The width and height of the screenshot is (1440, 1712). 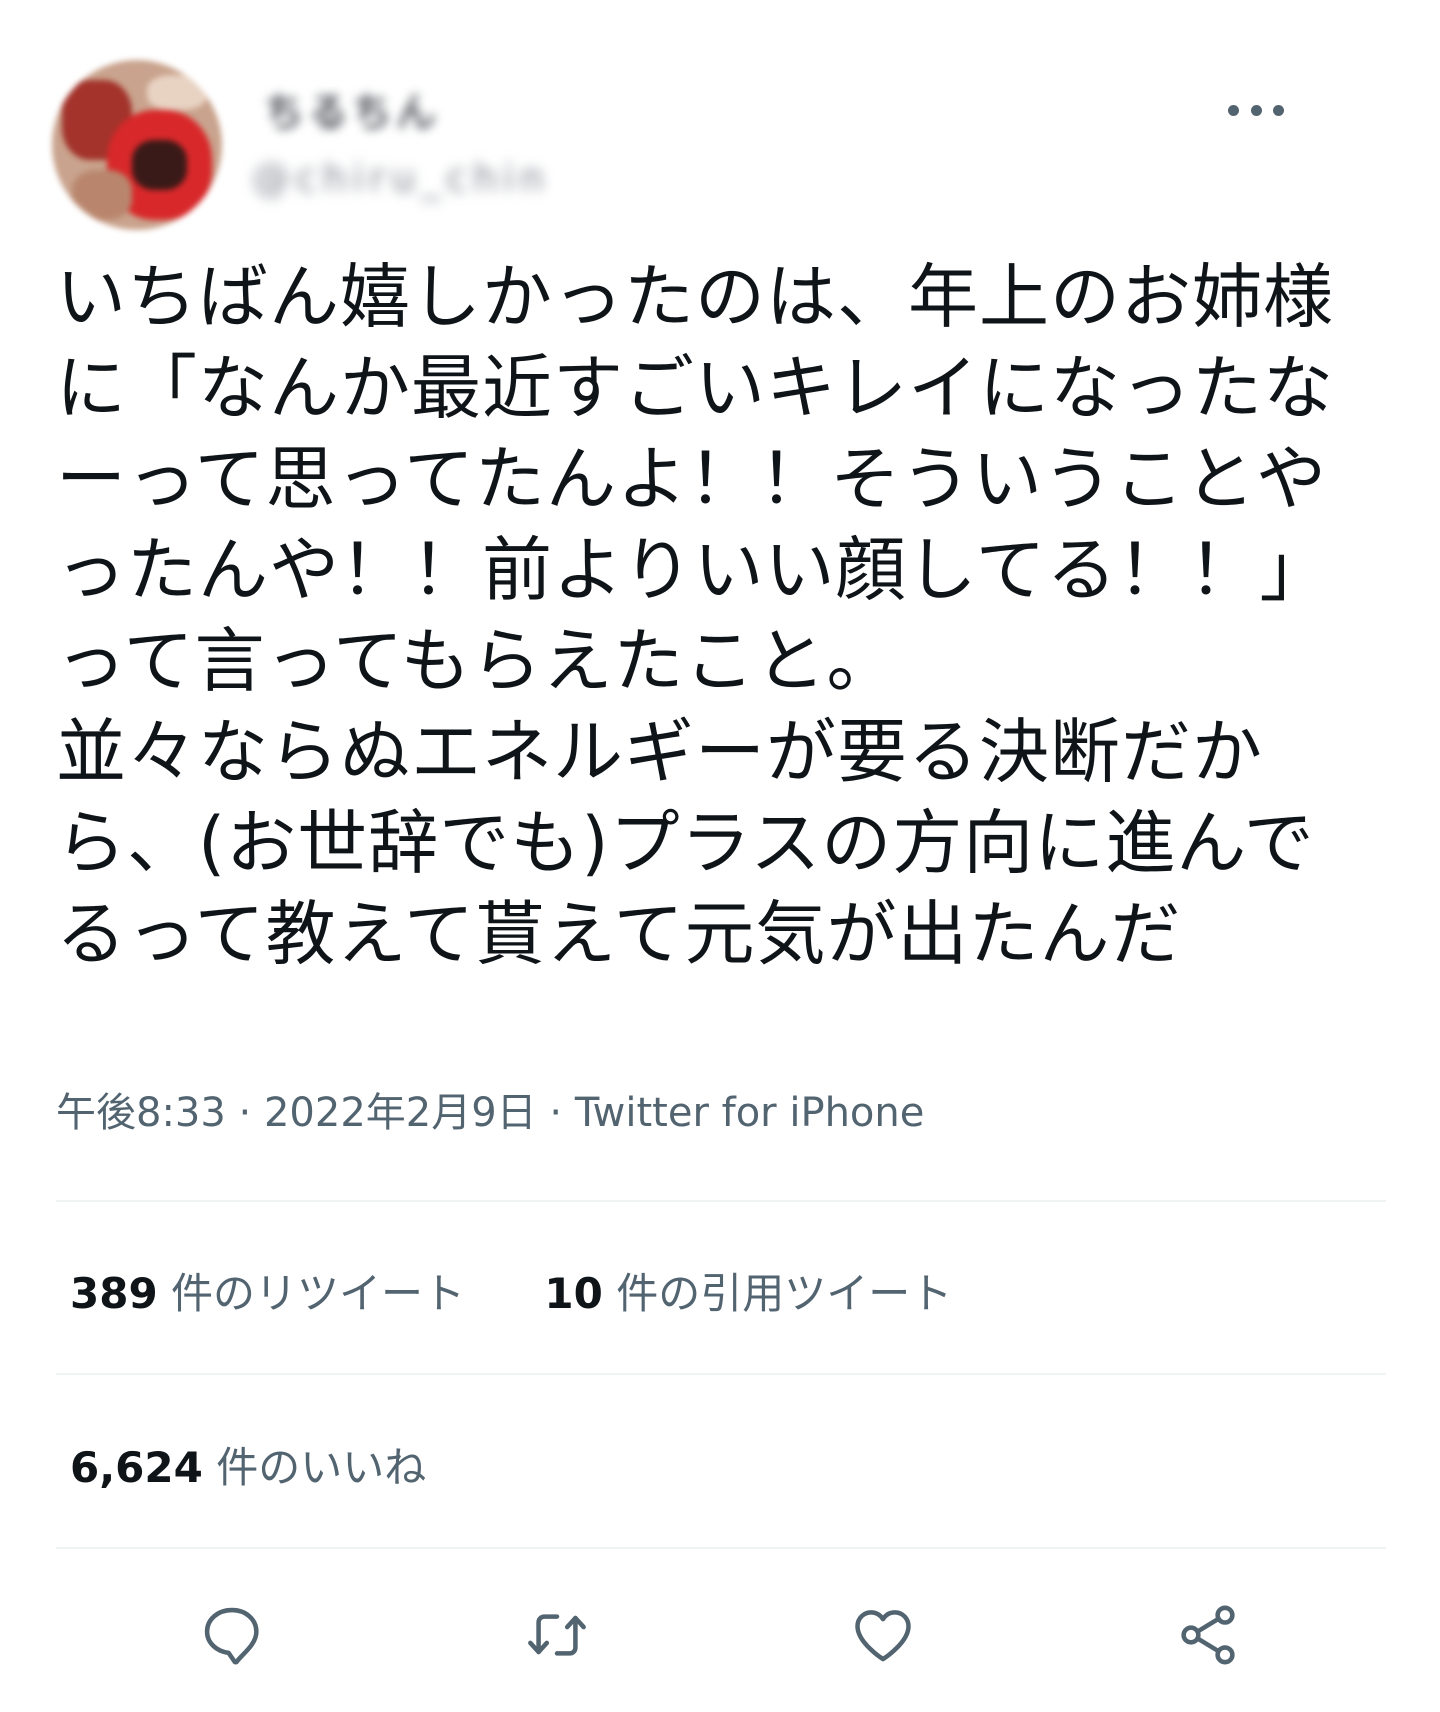 What do you see at coordinates (511, 1290) in the screenshot?
I see `stats-row-retweets: 389 件のリツイート 10 件の引用ツイート` at bounding box center [511, 1290].